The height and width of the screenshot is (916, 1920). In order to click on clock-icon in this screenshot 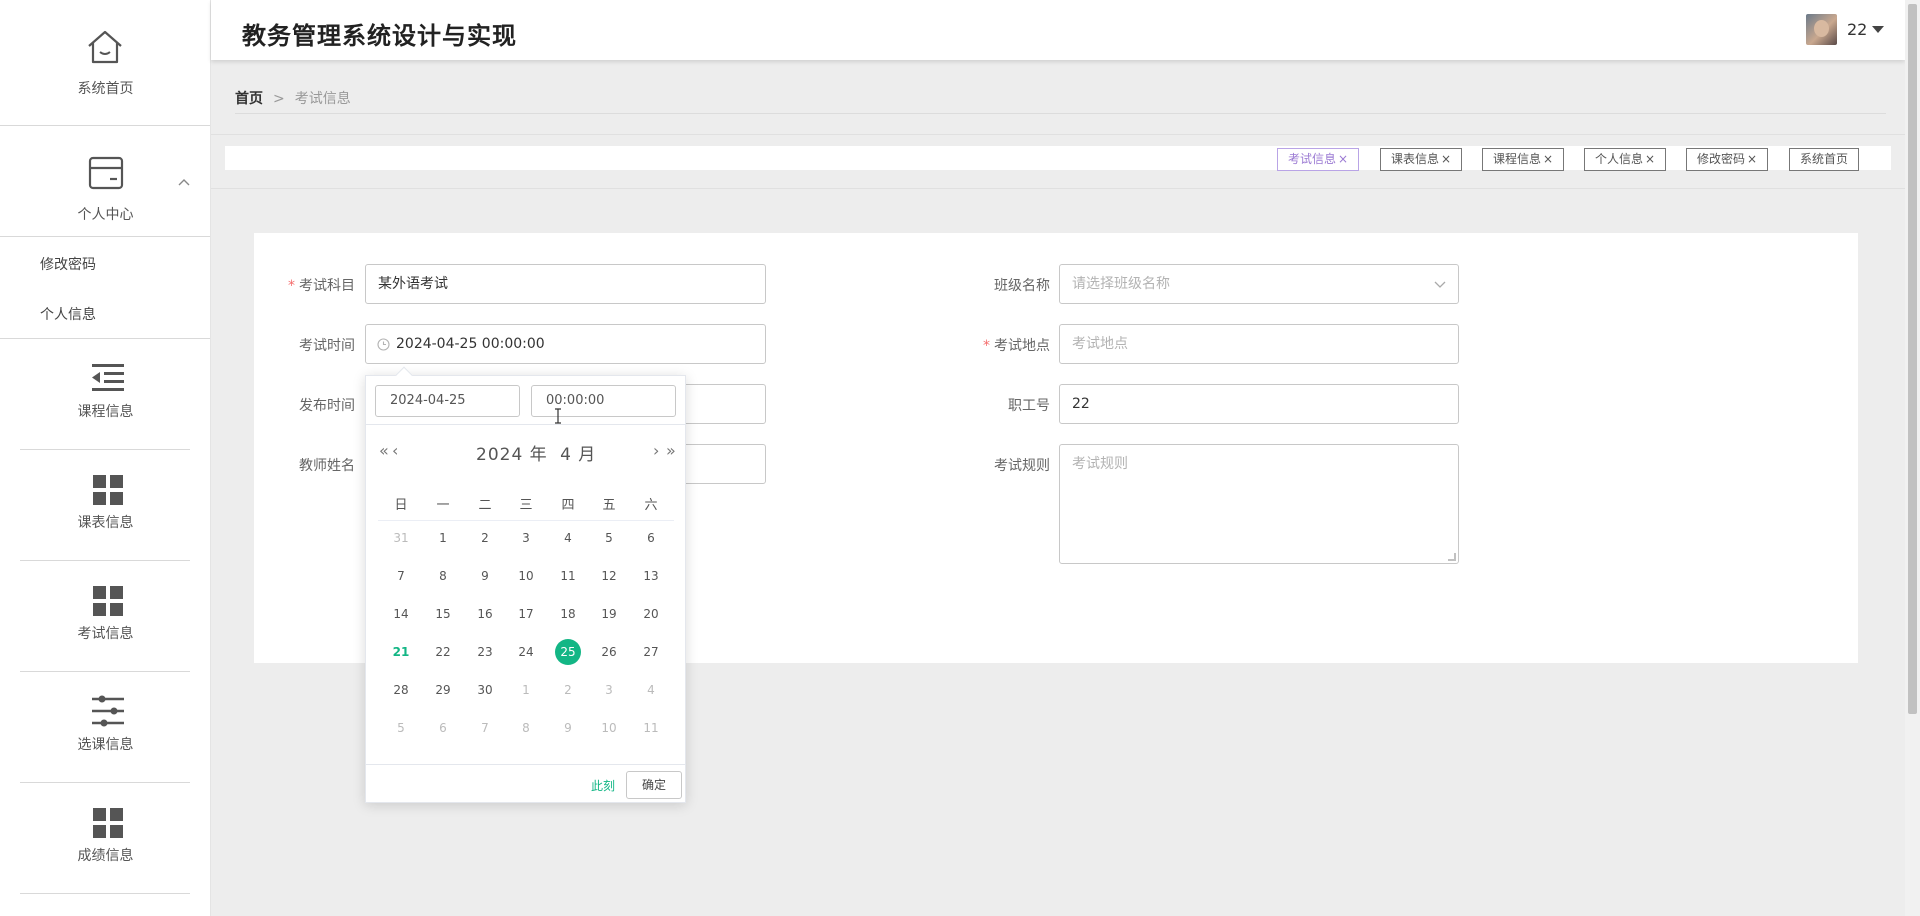, I will do `click(383, 344)`.